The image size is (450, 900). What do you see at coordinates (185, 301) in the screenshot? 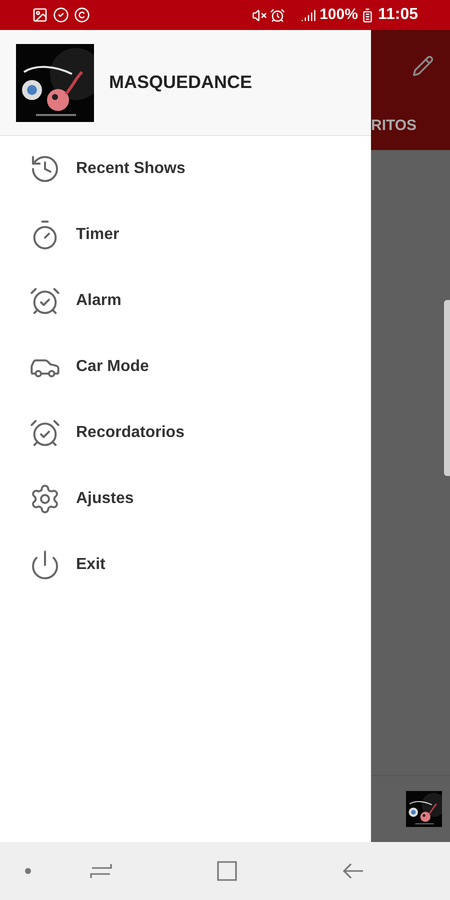
I see `drawer-item: Alarm` at bounding box center [185, 301].